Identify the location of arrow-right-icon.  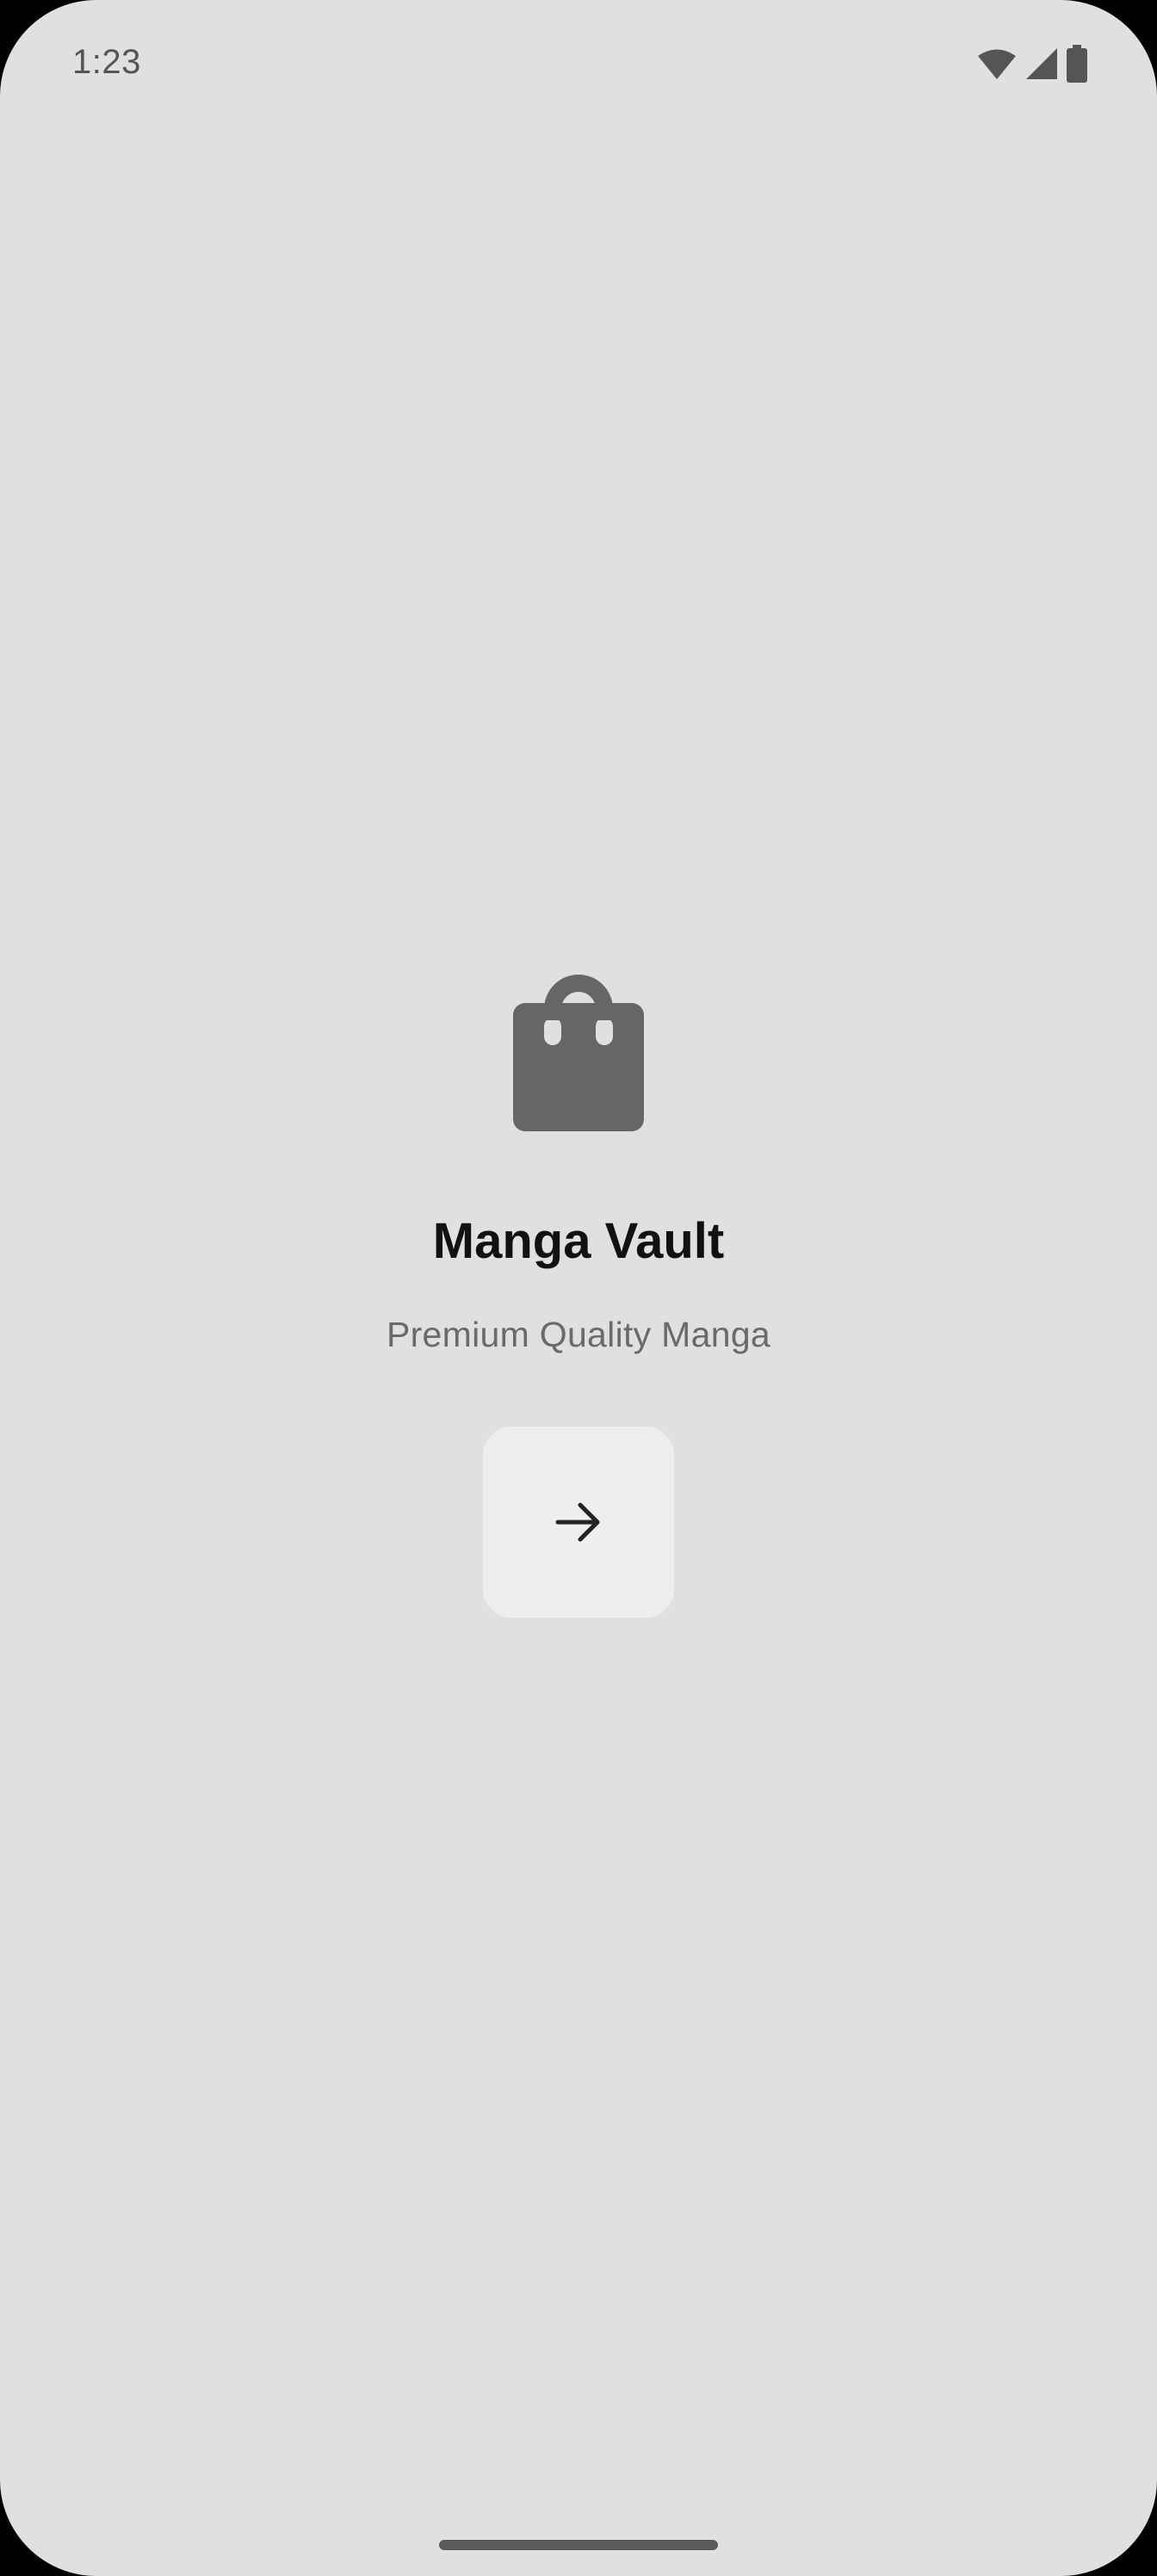
(579, 1523).